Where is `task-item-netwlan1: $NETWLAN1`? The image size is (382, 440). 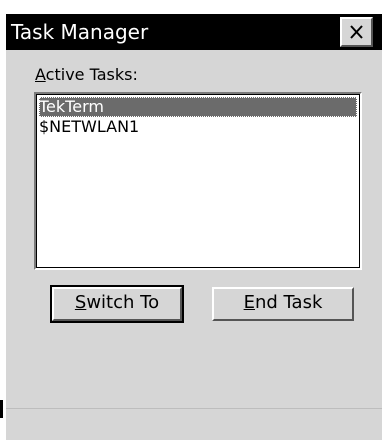
task-item-netwlan1: $NETWLAN1 is located at coordinates (198, 127).